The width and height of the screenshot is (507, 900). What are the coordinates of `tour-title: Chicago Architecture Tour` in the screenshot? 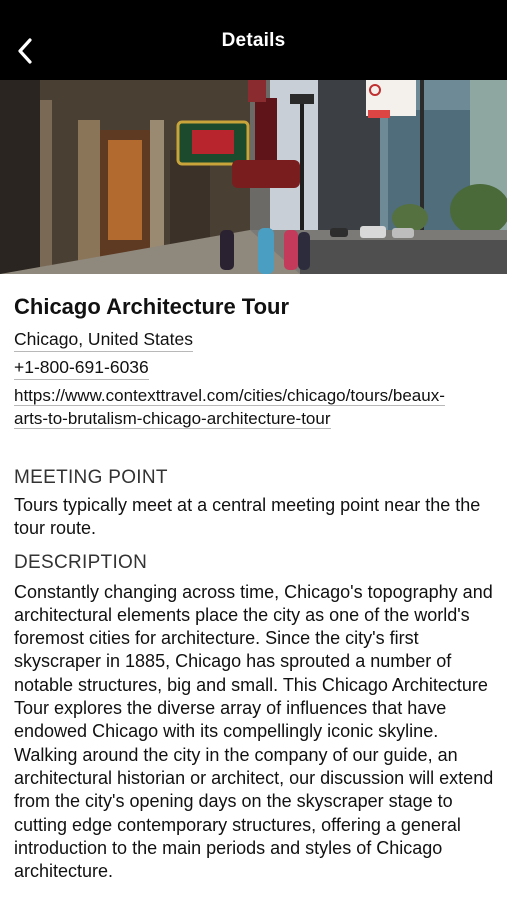 It's located at (152, 306).